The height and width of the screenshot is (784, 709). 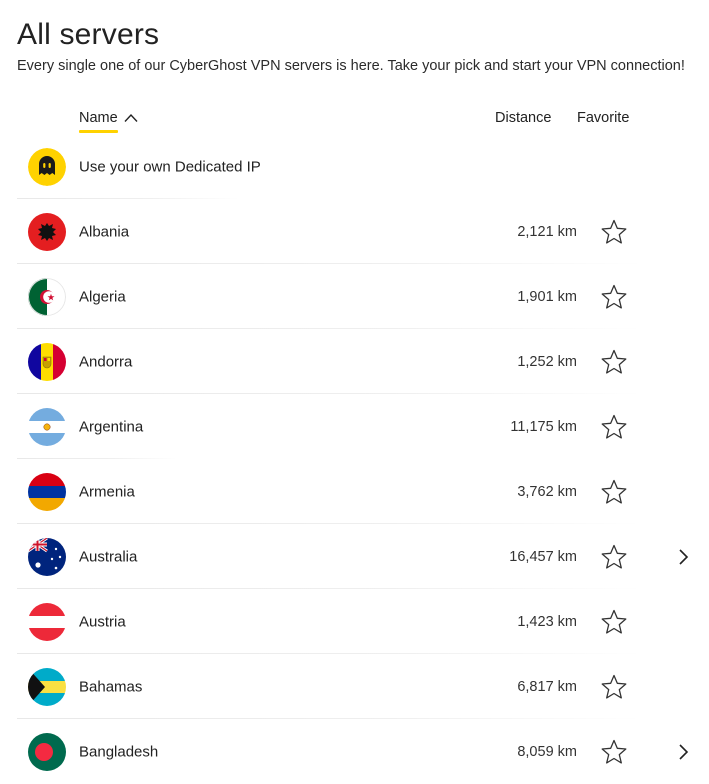 What do you see at coordinates (47, 686) in the screenshot?
I see `bahamas-flag-icon` at bounding box center [47, 686].